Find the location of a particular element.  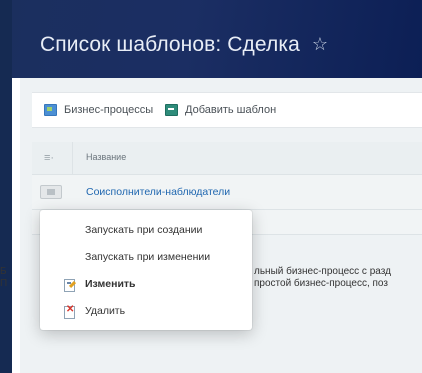

table-row: Соисполнители-наблюдатели is located at coordinates (227, 192).